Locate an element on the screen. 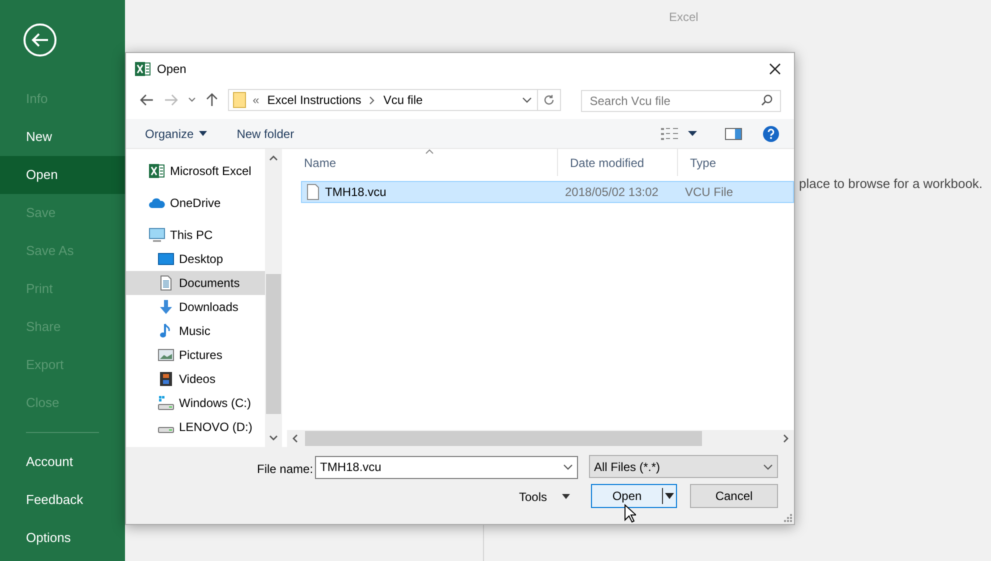 The width and height of the screenshot is (991, 561). nav-label: Microsoft Excel is located at coordinates (211, 171).